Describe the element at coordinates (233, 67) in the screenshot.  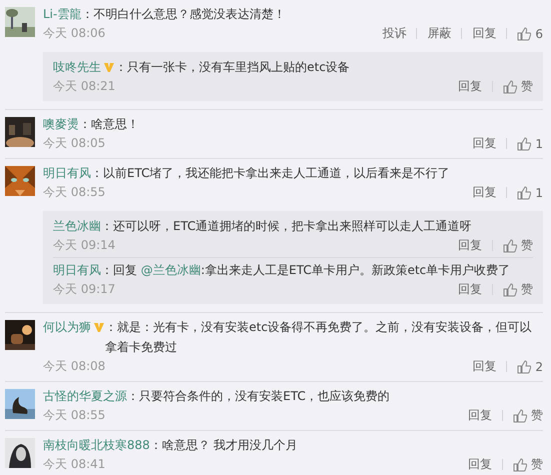
I see `comment-text: ：只有一张卡，没有车里挡风上贴的etc设备` at that location.